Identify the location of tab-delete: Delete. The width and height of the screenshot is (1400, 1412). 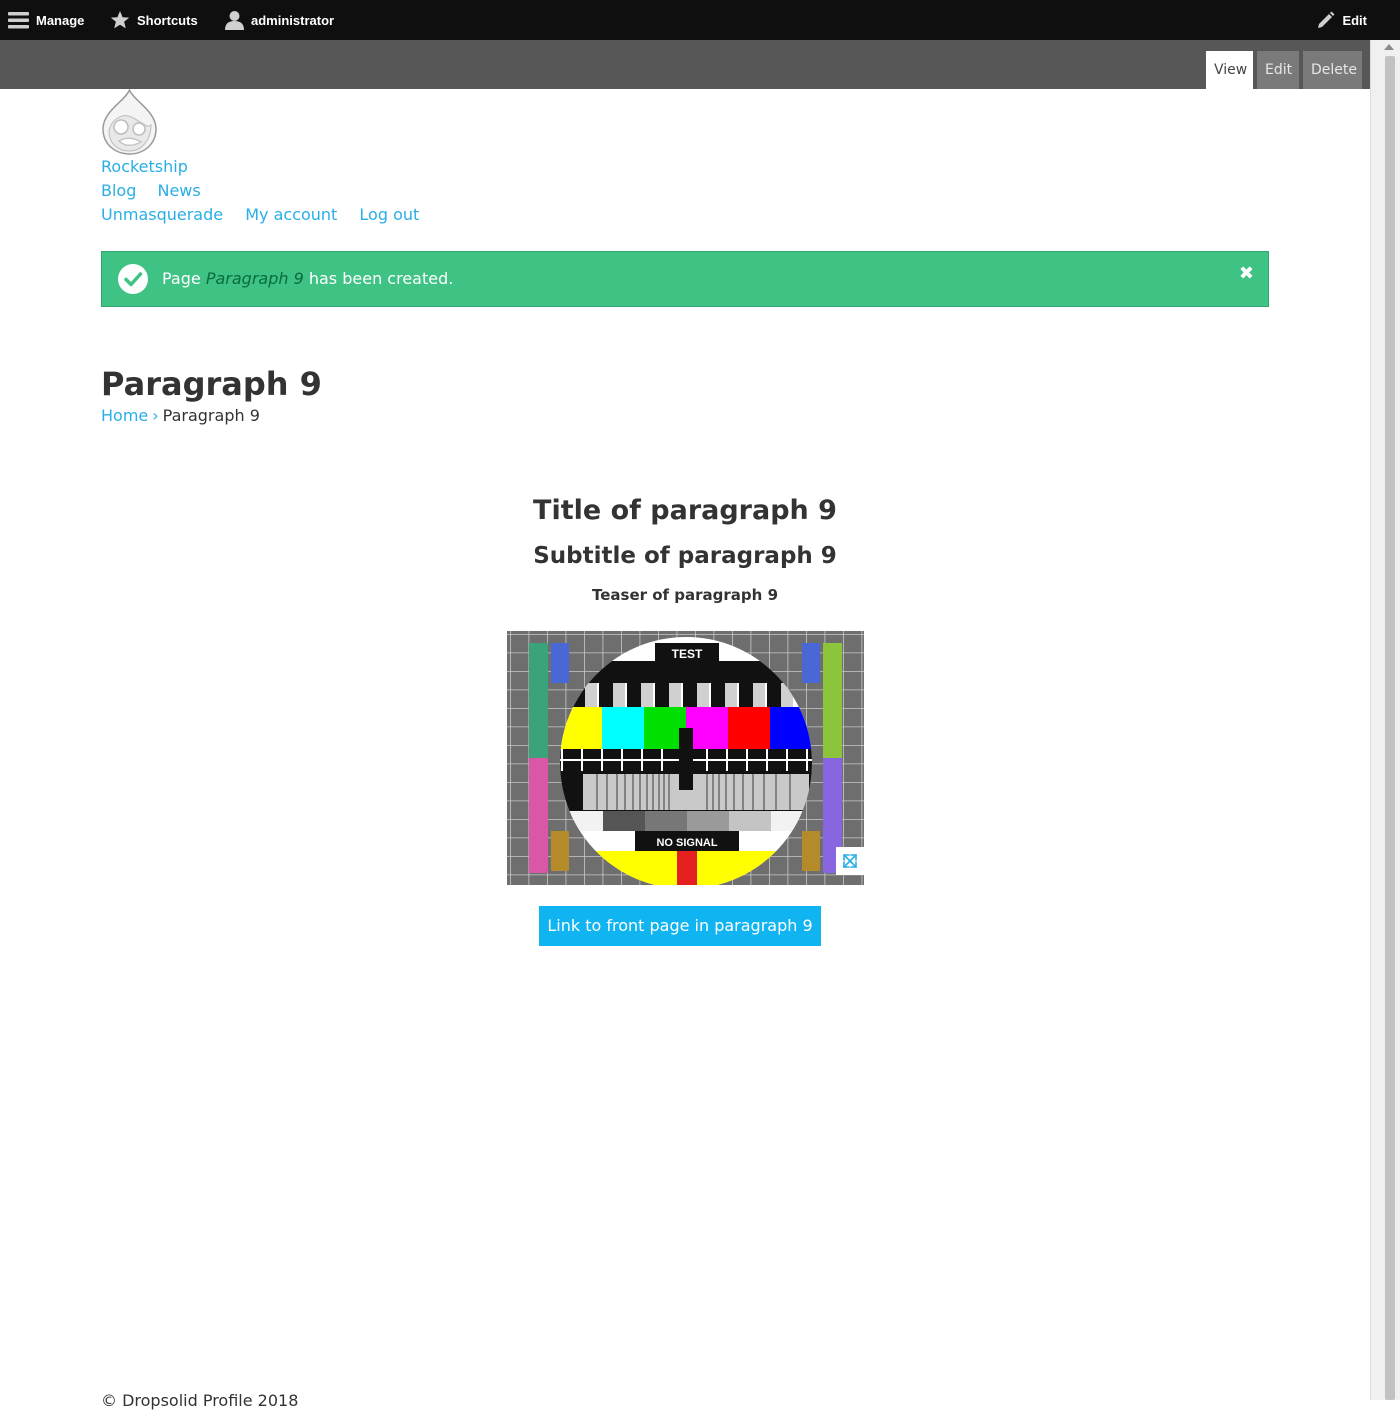
(1332, 70).